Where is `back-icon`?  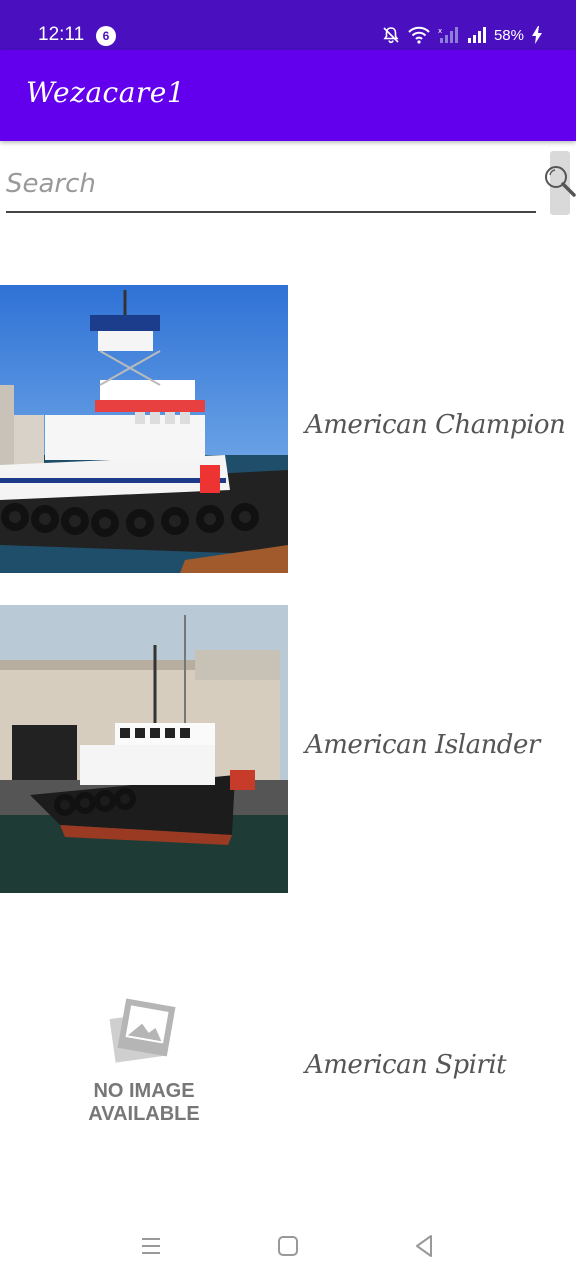 back-icon is located at coordinates (424, 1246).